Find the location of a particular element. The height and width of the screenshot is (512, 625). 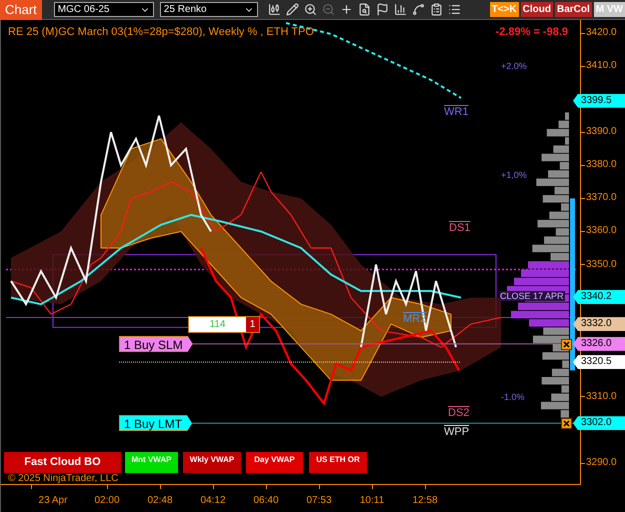

indicator-button: Fast Cloud BO is located at coordinates (62, 462).